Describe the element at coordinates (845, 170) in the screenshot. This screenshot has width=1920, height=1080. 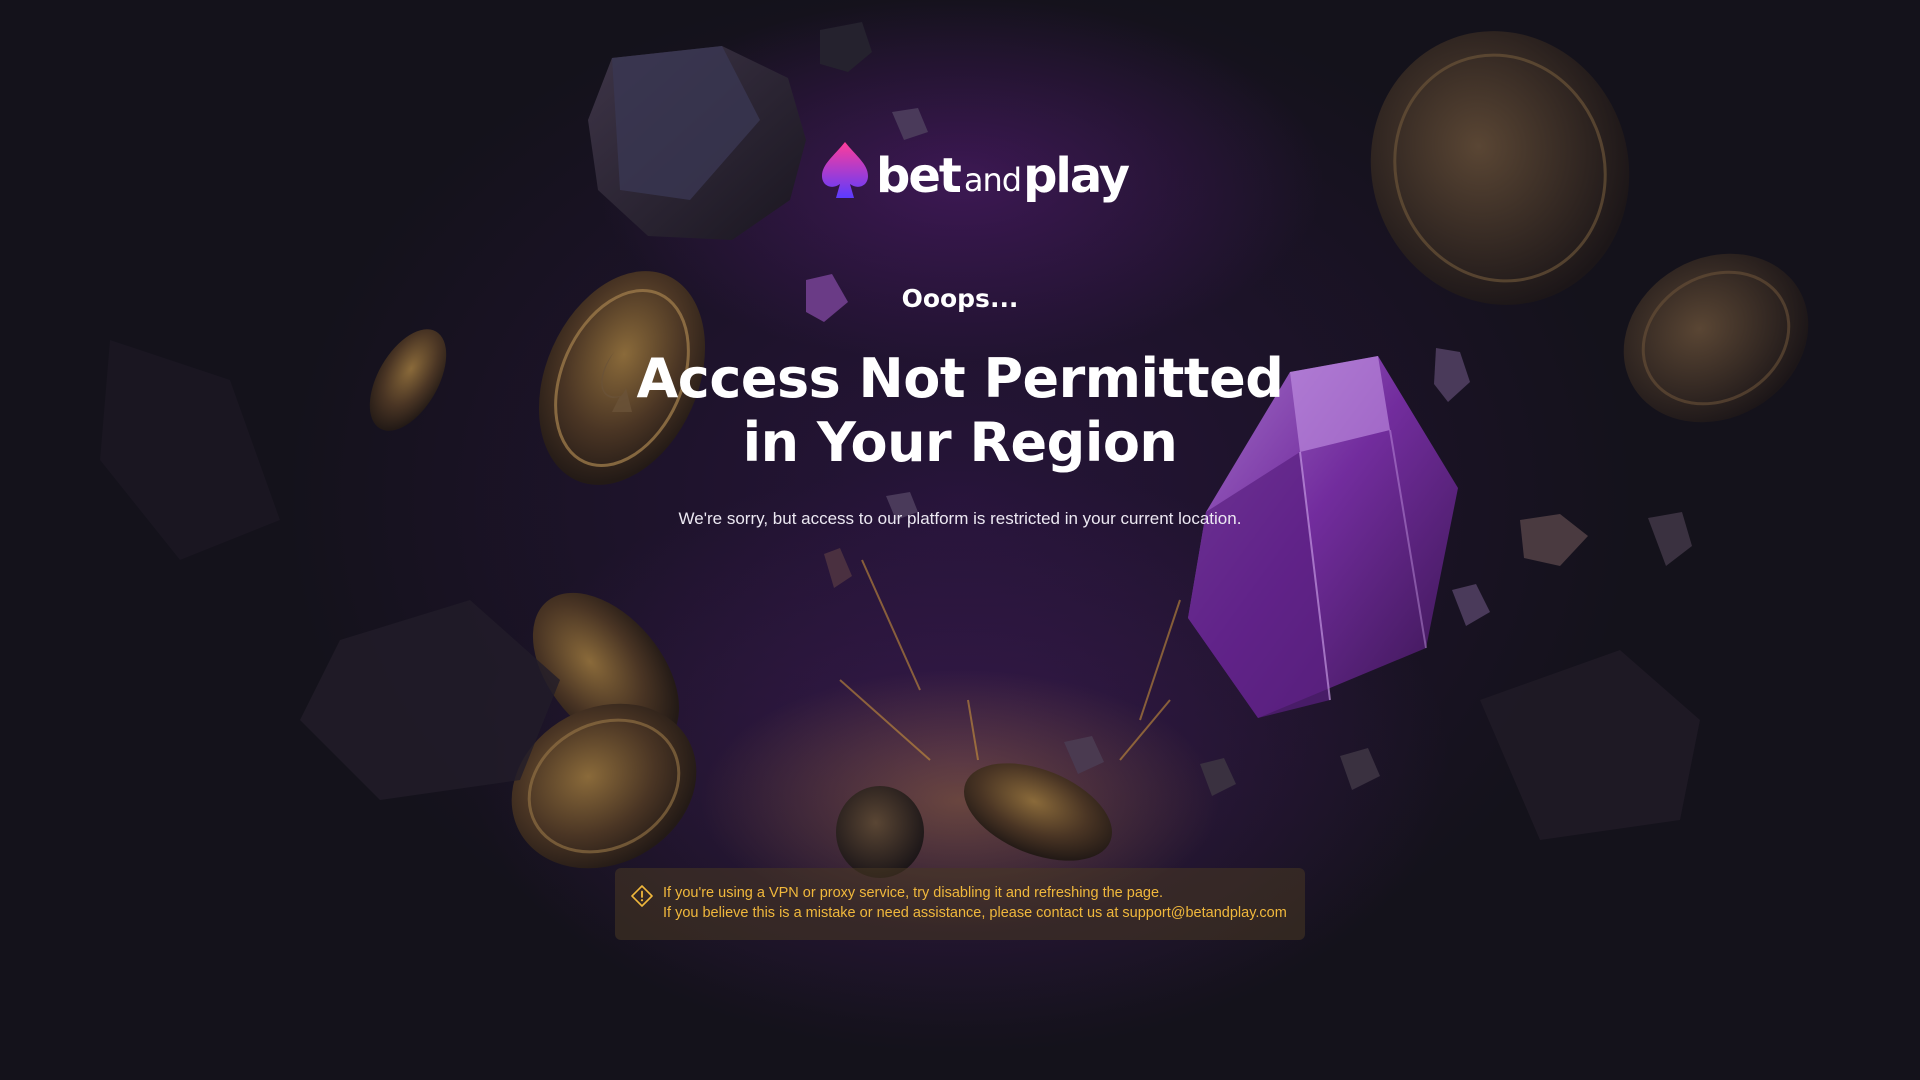
I see `spade-icon` at that location.